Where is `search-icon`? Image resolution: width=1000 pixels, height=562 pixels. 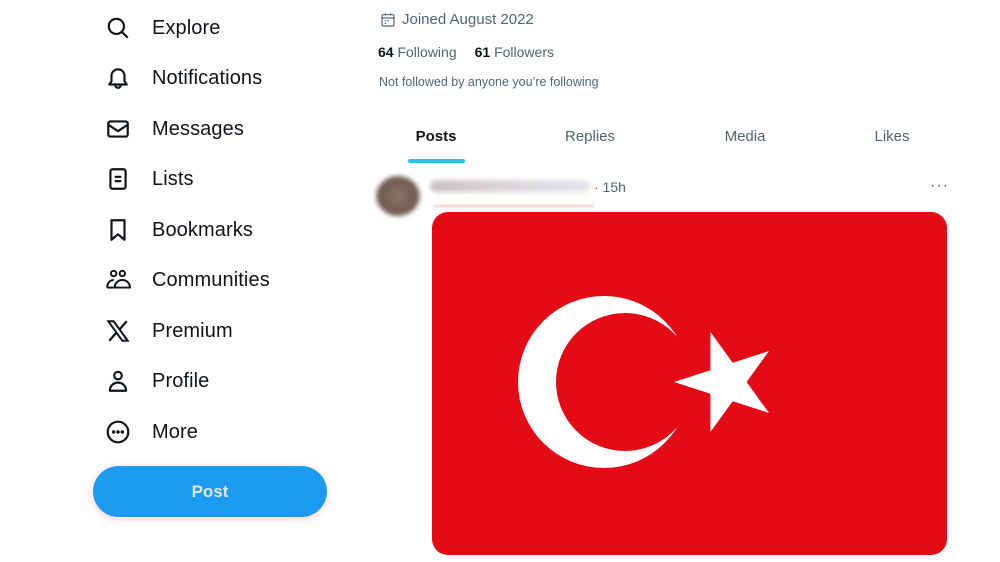 search-icon is located at coordinates (118, 28).